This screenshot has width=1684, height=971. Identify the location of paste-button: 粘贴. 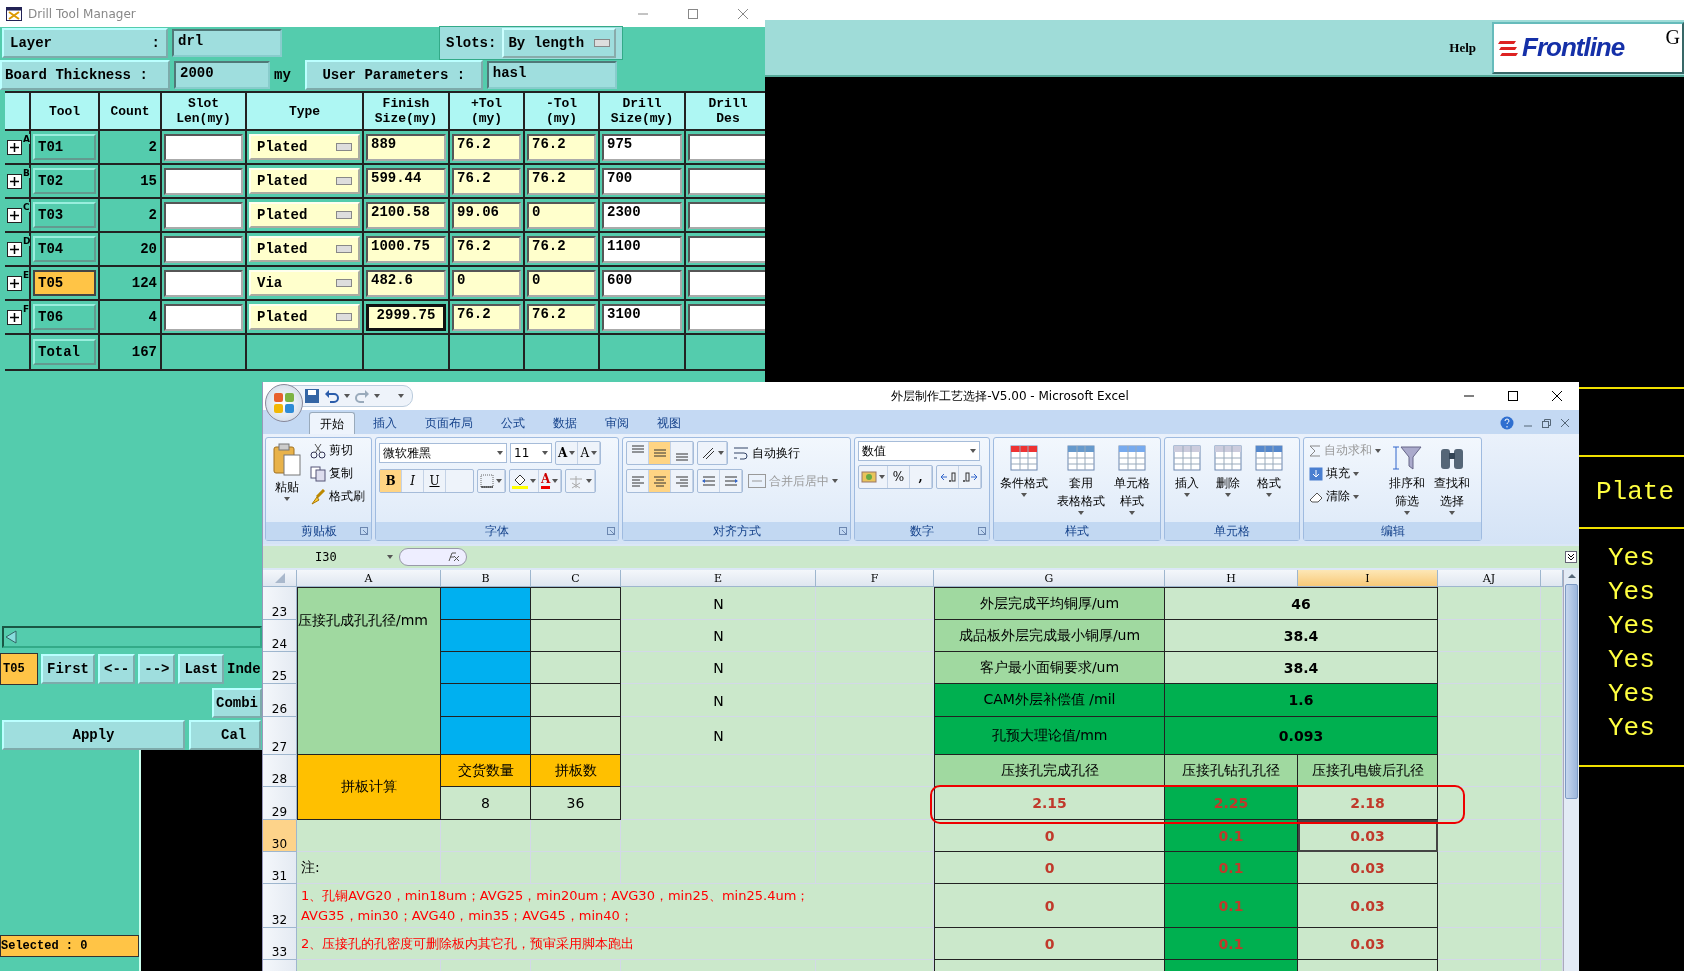
(287, 480).